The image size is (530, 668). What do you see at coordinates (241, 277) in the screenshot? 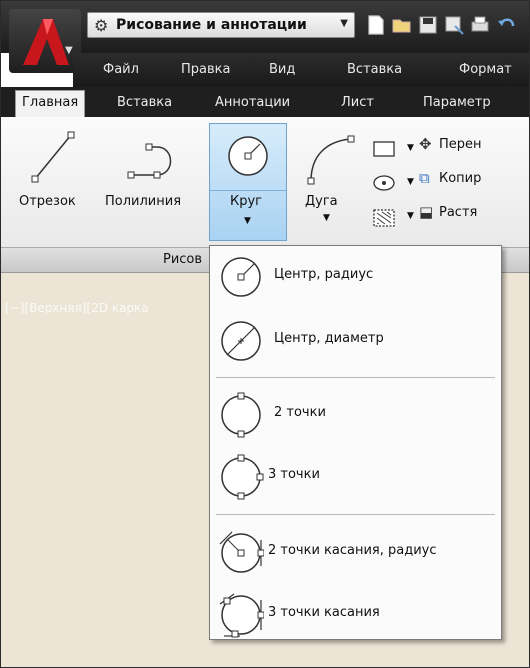
I see `circle-center-radius-icon` at bounding box center [241, 277].